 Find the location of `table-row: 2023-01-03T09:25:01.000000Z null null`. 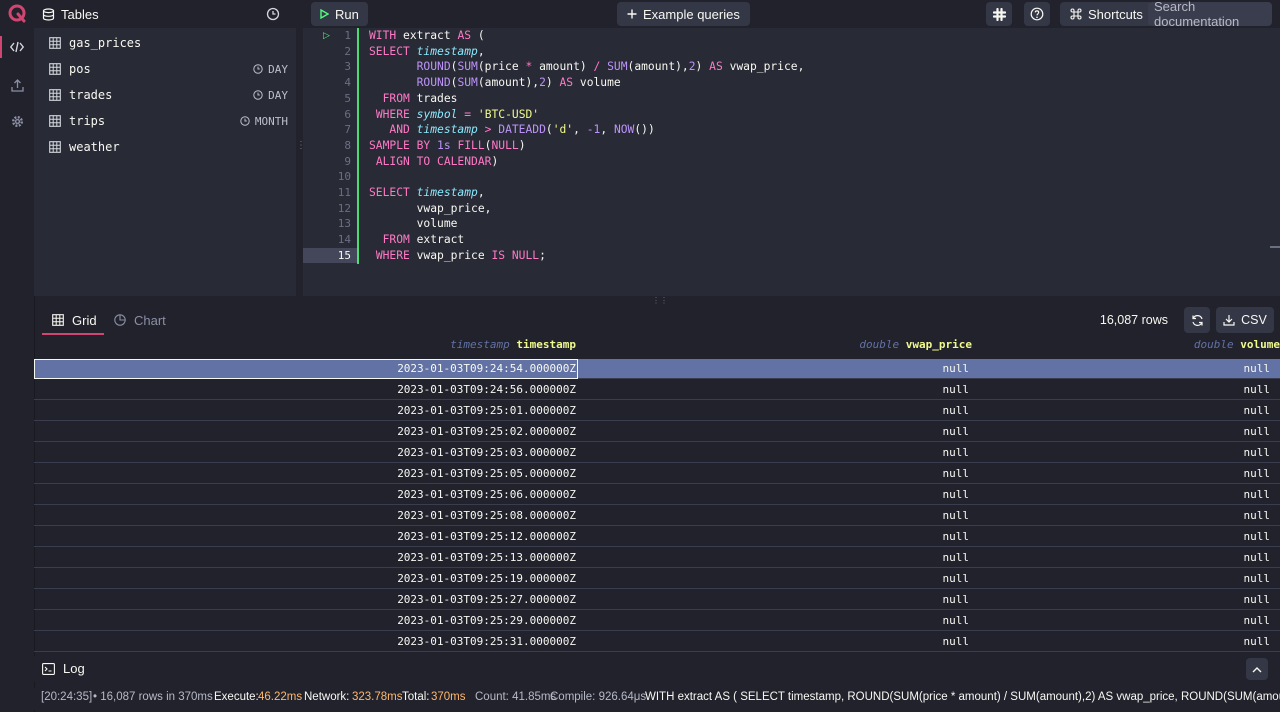

table-row: 2023-01-03T09:25:01.000000Z null null is located at coordinates (657, 411).